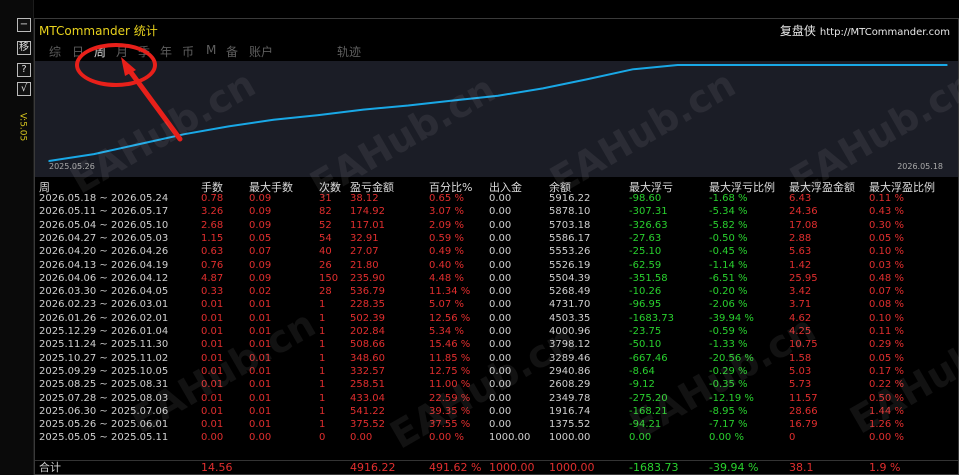 This screenshot has height=475, width=959. What do you see at coordinates (450, 292) in the screenshot?
I see `row-pct: 11.34 %` at bounding box center [450, 292].